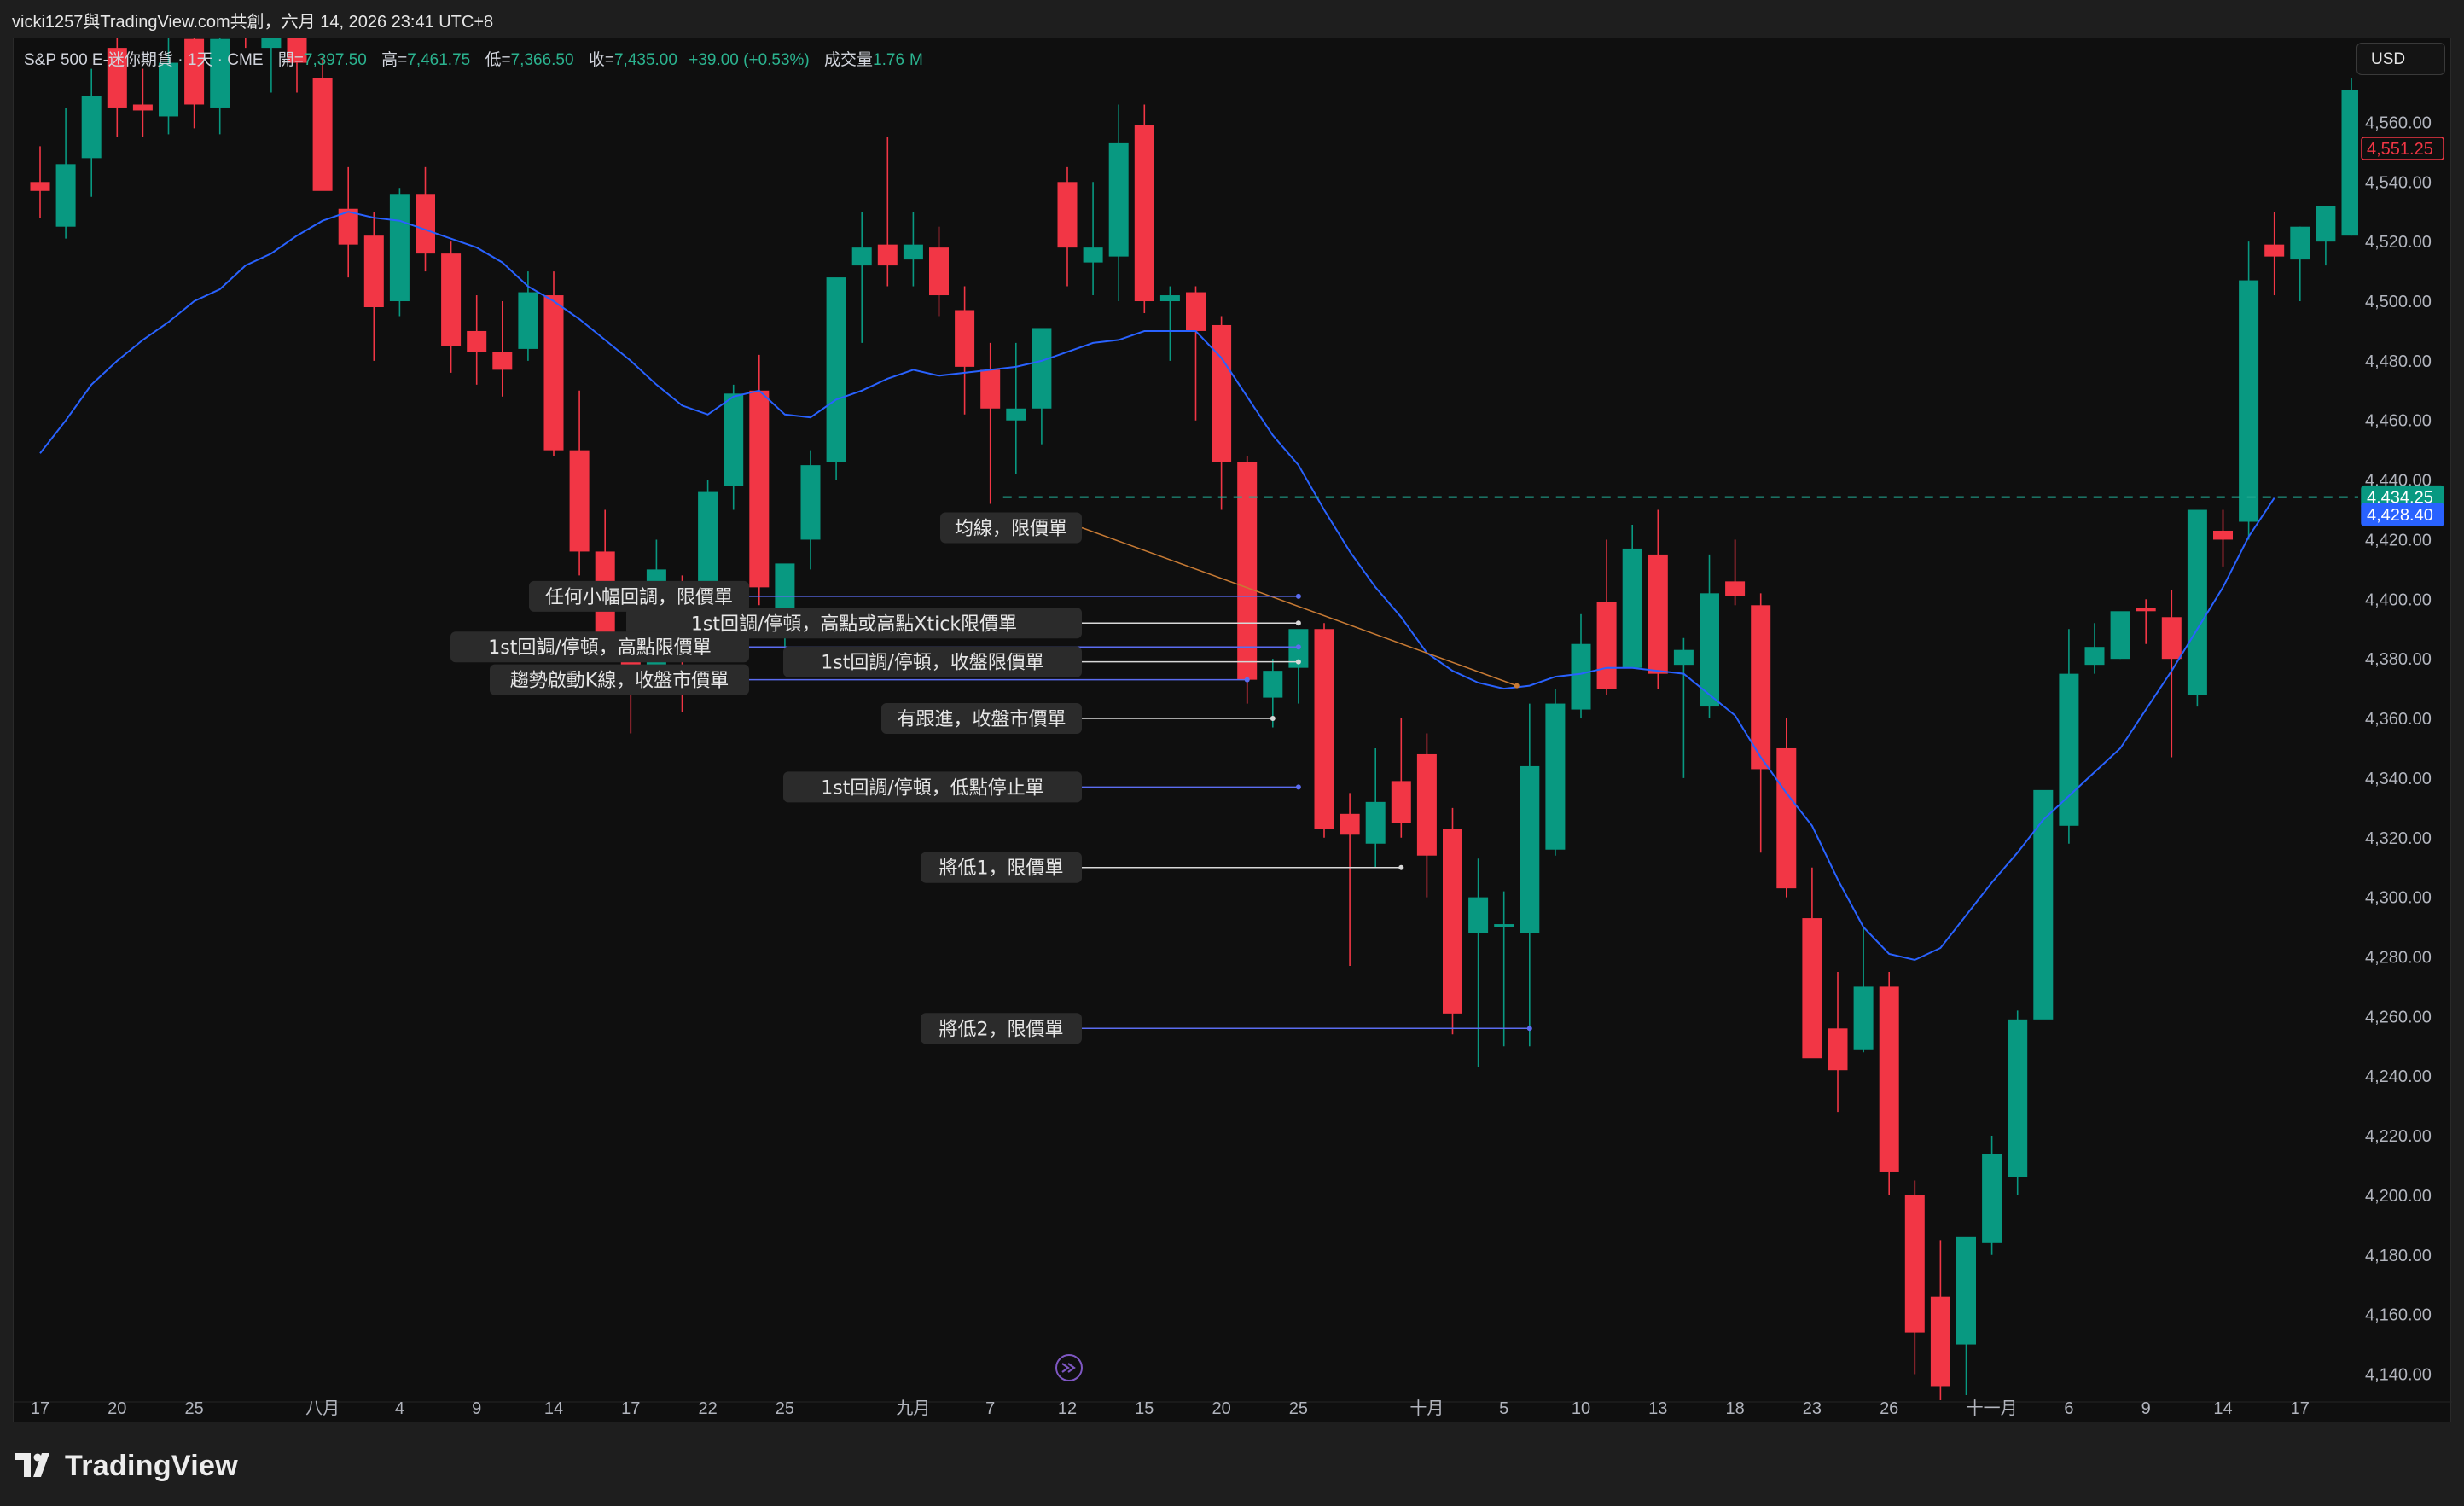 The image size is (2464, 1506). What do you see at coordinates (2068, 1408) in the screenshot?
I see `x-tick-label: 6` at bounding box center [2068, 1408].